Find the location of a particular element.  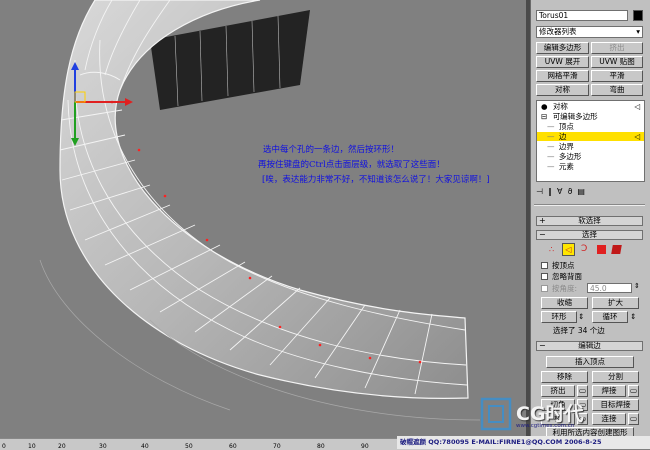

rollout-title: 软选择 is located at coordinates (589, 220).